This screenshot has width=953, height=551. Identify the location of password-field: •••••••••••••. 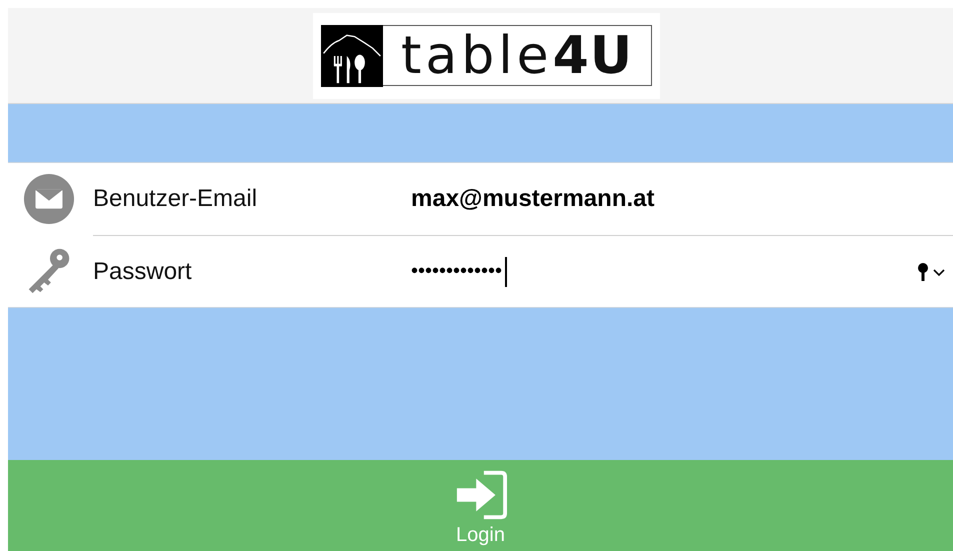
(664, 272).